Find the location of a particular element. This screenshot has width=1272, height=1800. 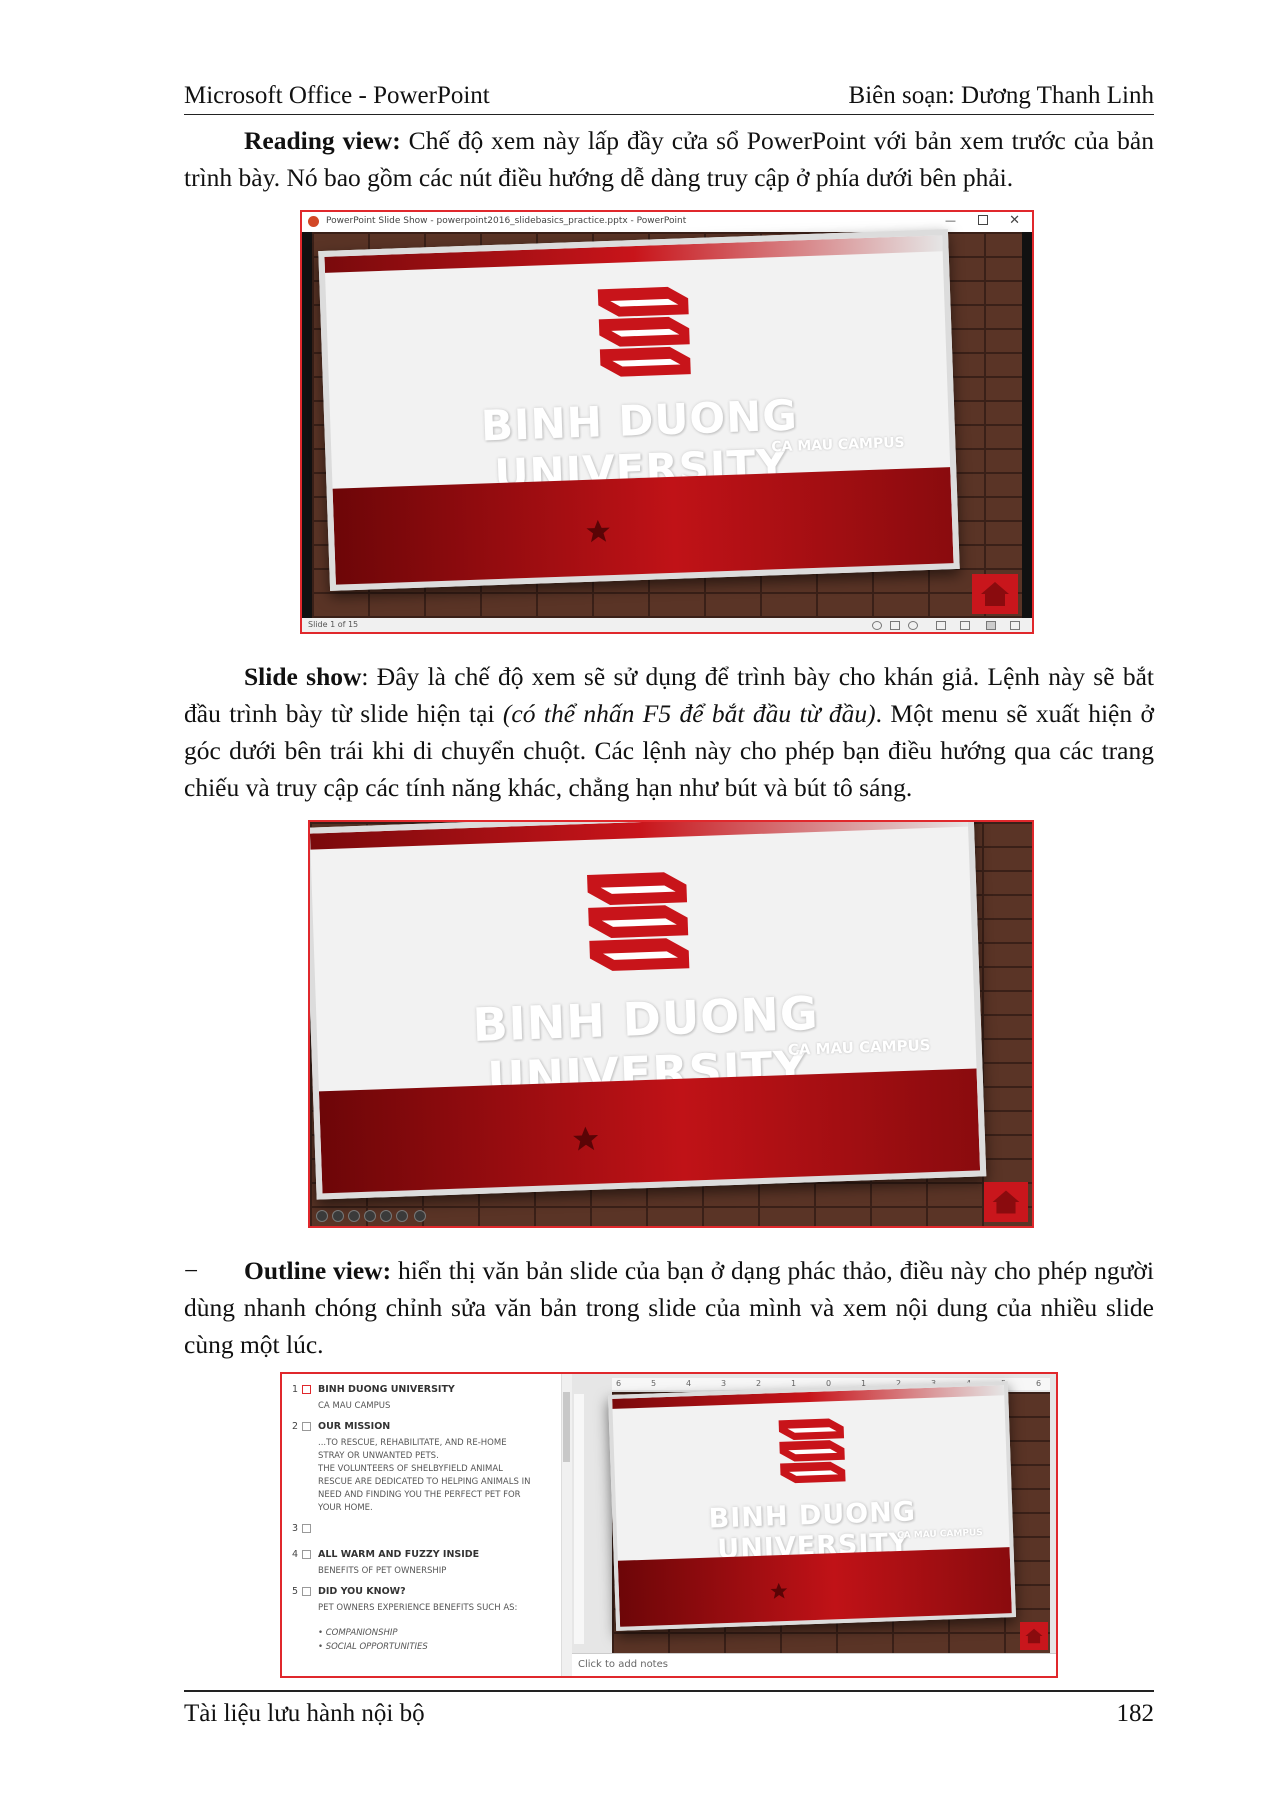

notes-placeholder: Click to add notes is located at coordinates (623, 1664).